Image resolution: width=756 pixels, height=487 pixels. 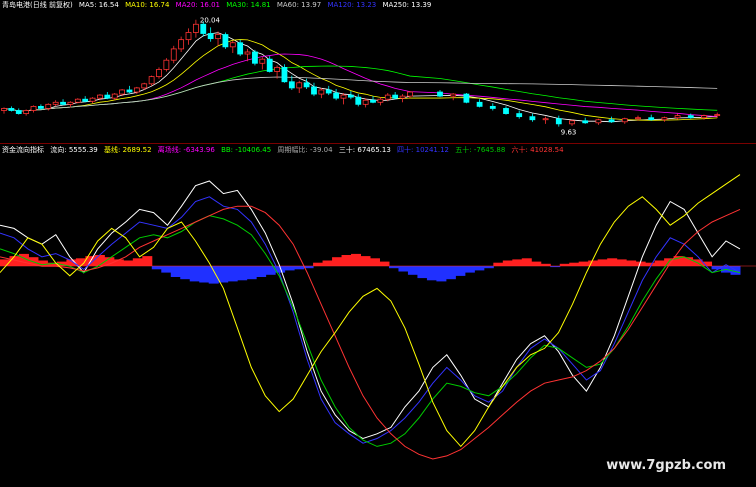 What do you see at coordinates (360, 94) in the screenshot?
I see `ma60-line` at bounding box center [360, 94].